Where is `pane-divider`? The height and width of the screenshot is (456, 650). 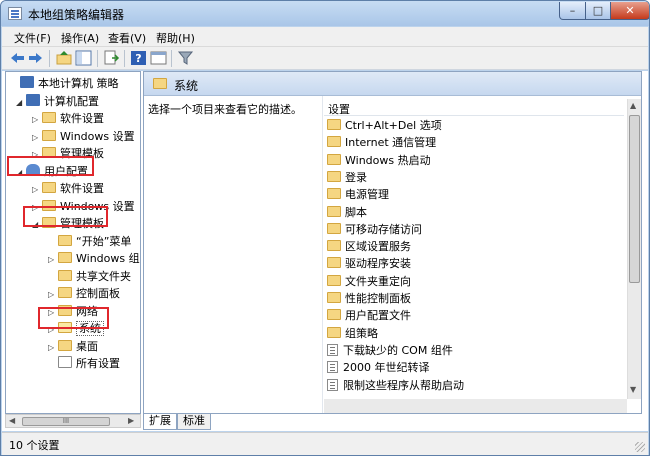 pane-divider is located at coordinates (322, 254).